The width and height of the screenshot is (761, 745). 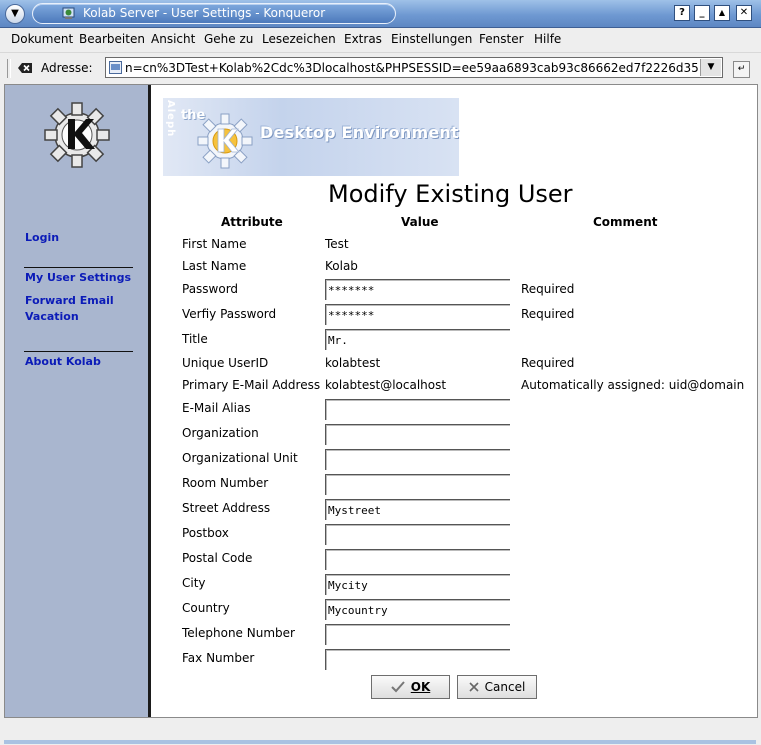 What do you see at coordinates (431, 39) in the screenshot?
I see `menu-einstellungen: Einstellungen` at bounding box center [431, 39].